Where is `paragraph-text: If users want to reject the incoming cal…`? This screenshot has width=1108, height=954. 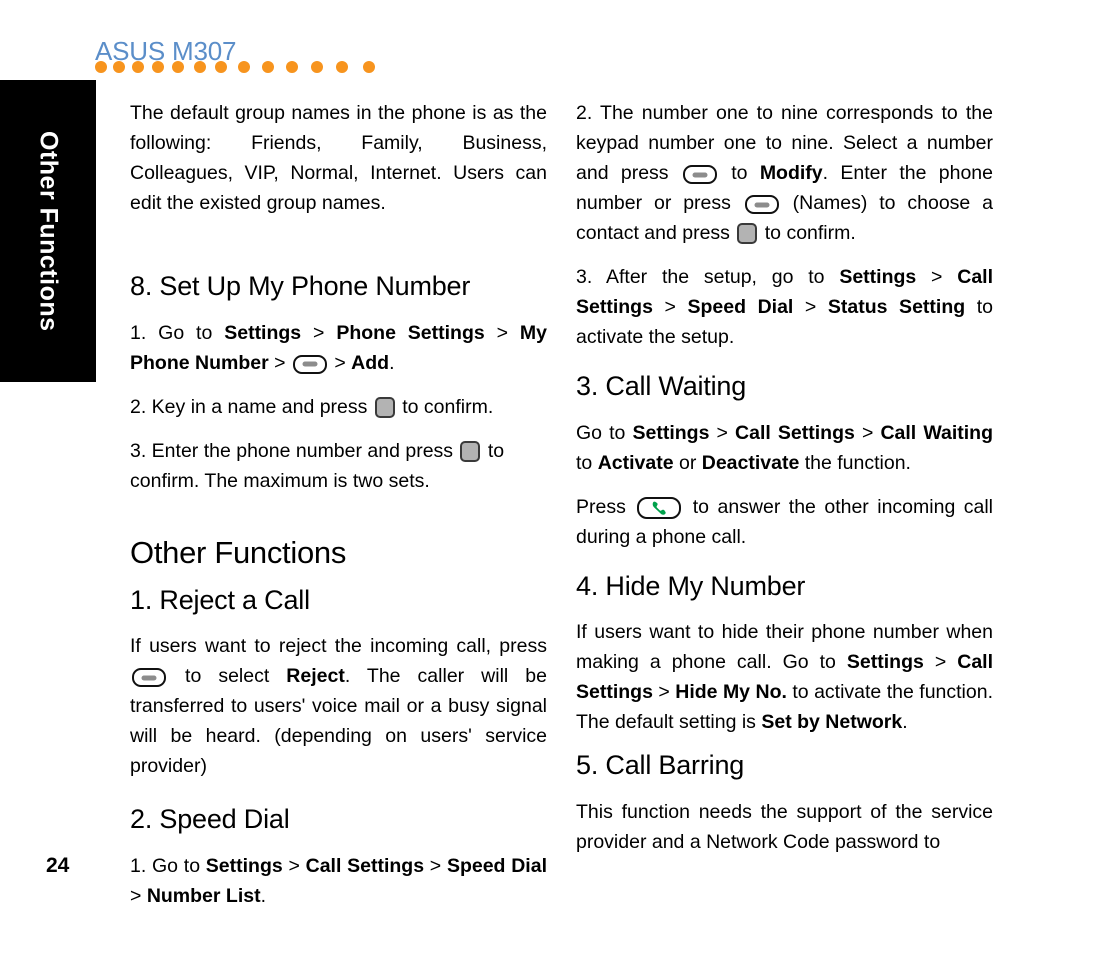 paragraph-text: If users want to reject the incoming cal… is located at coordinates (338, 646).